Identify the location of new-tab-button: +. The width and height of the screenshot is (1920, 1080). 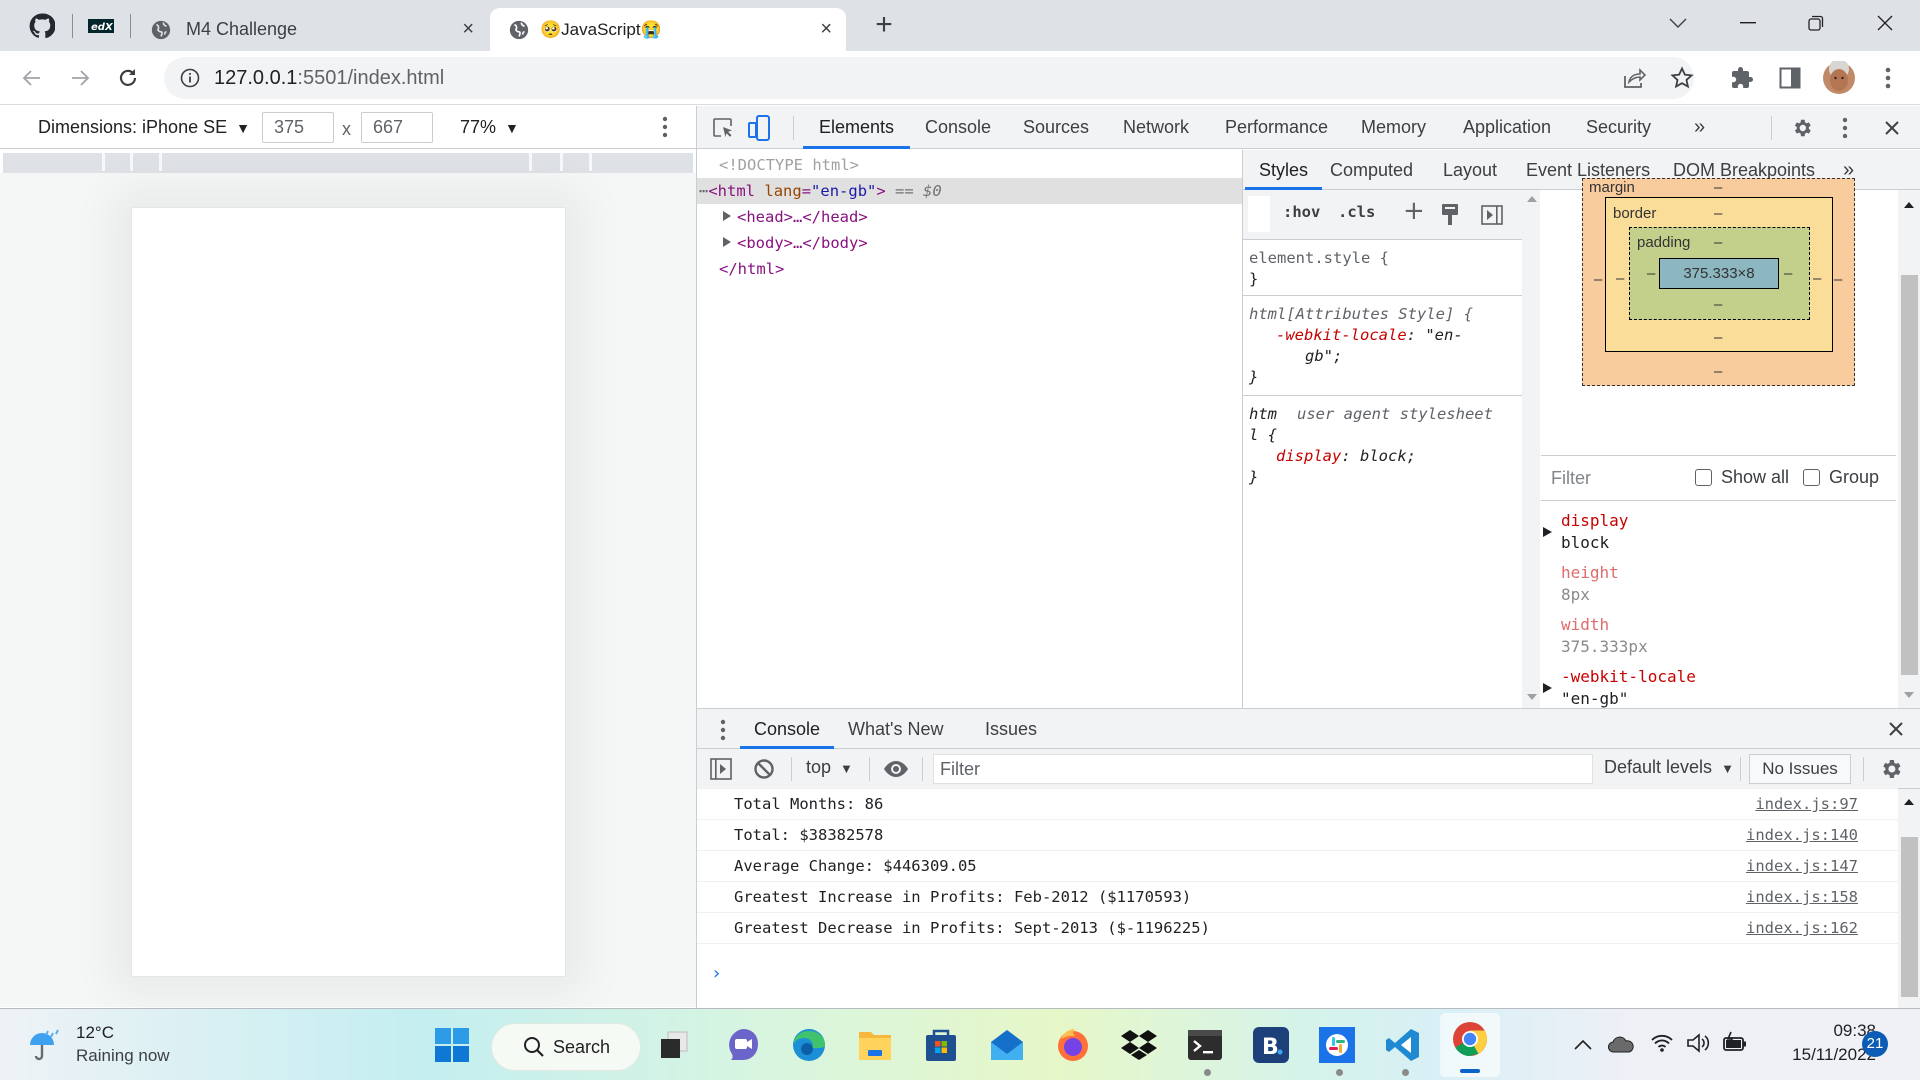
(884, 26).